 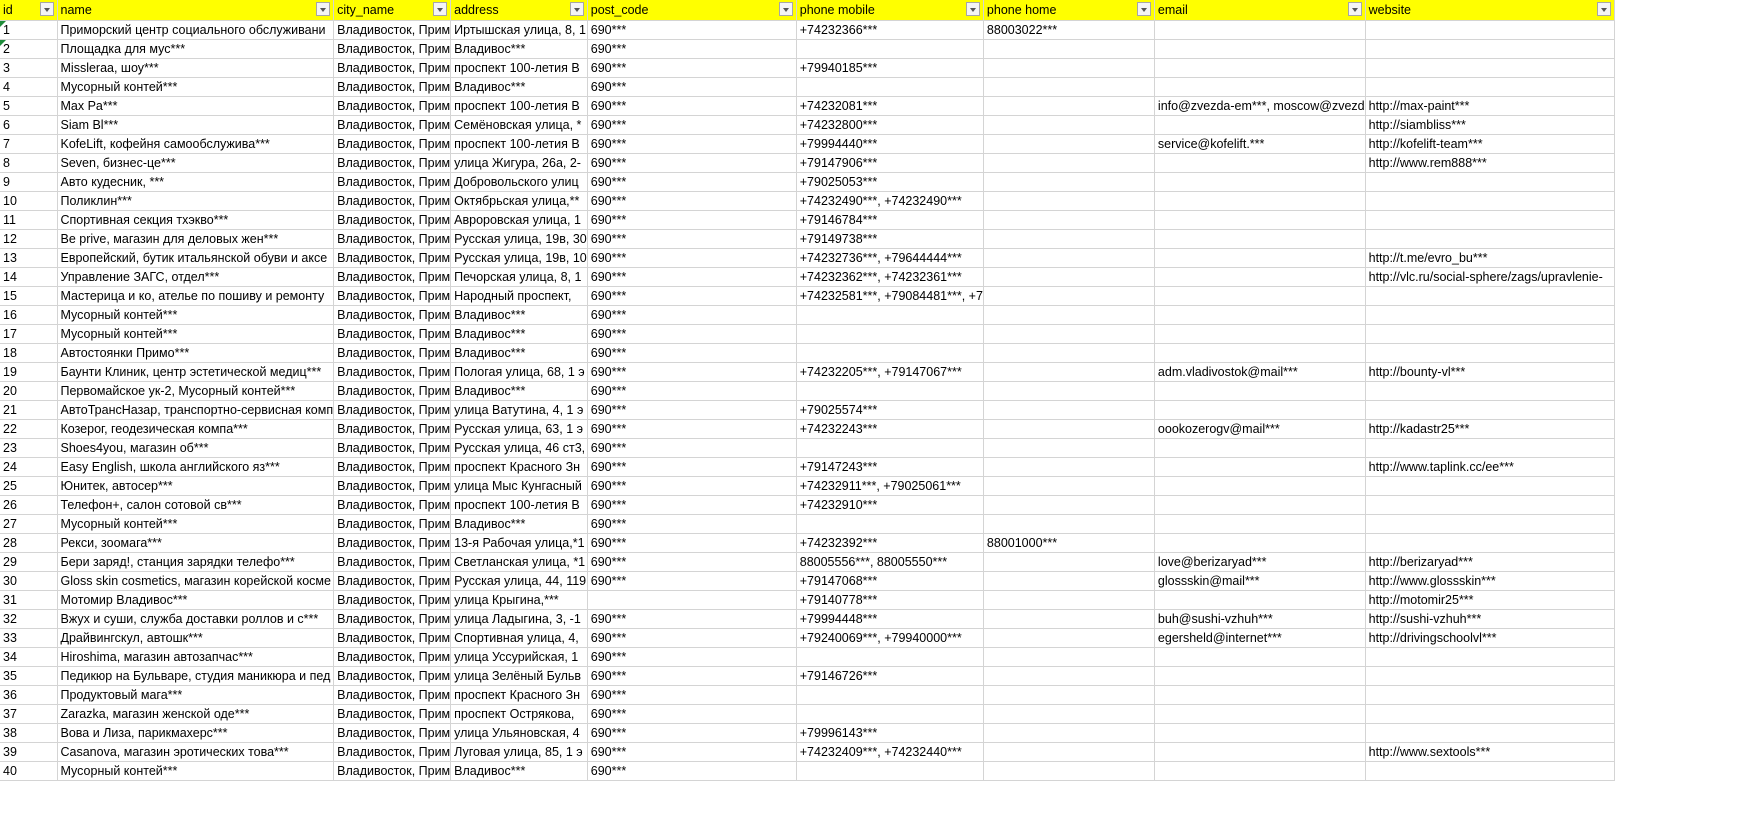 What do you see at coordinates (29, 752) in the screenshot?
I see `cell-id: 39` at bounding box center [29, 752].